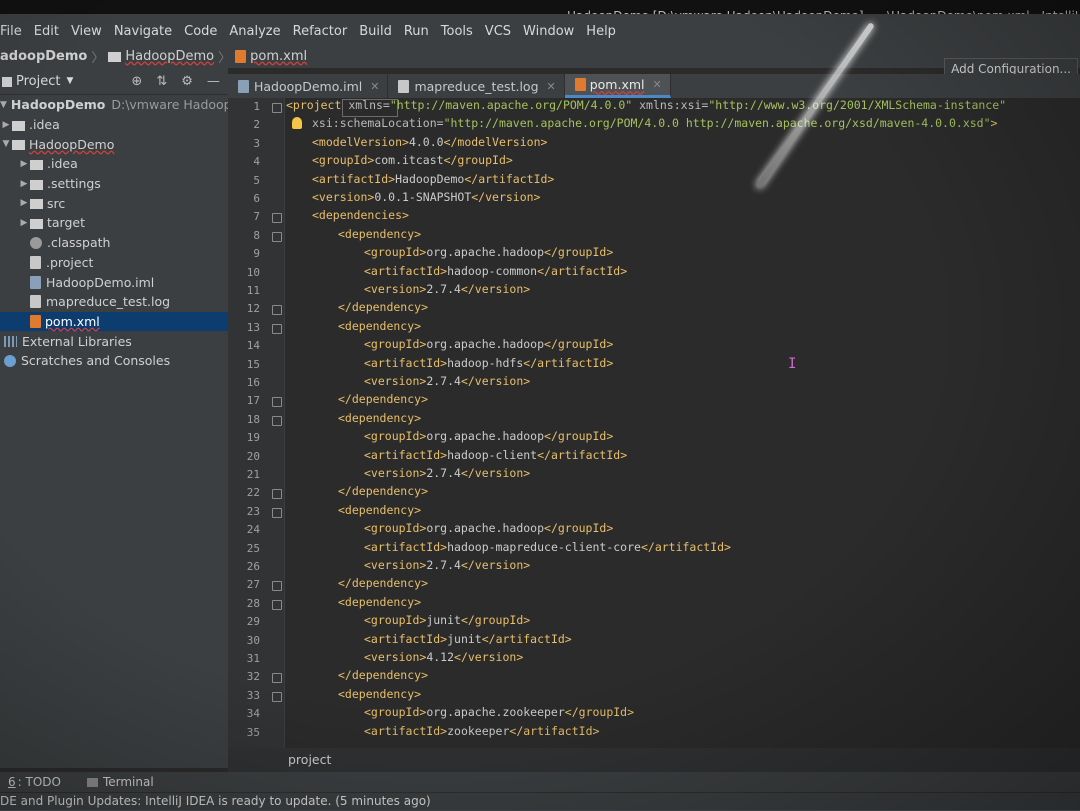  What do you see at coordinates (476, 86) in the screenshot?
I see `tab-mapreduce-log: mapreduce_test.log ✕` at bounding box center [476, 86].